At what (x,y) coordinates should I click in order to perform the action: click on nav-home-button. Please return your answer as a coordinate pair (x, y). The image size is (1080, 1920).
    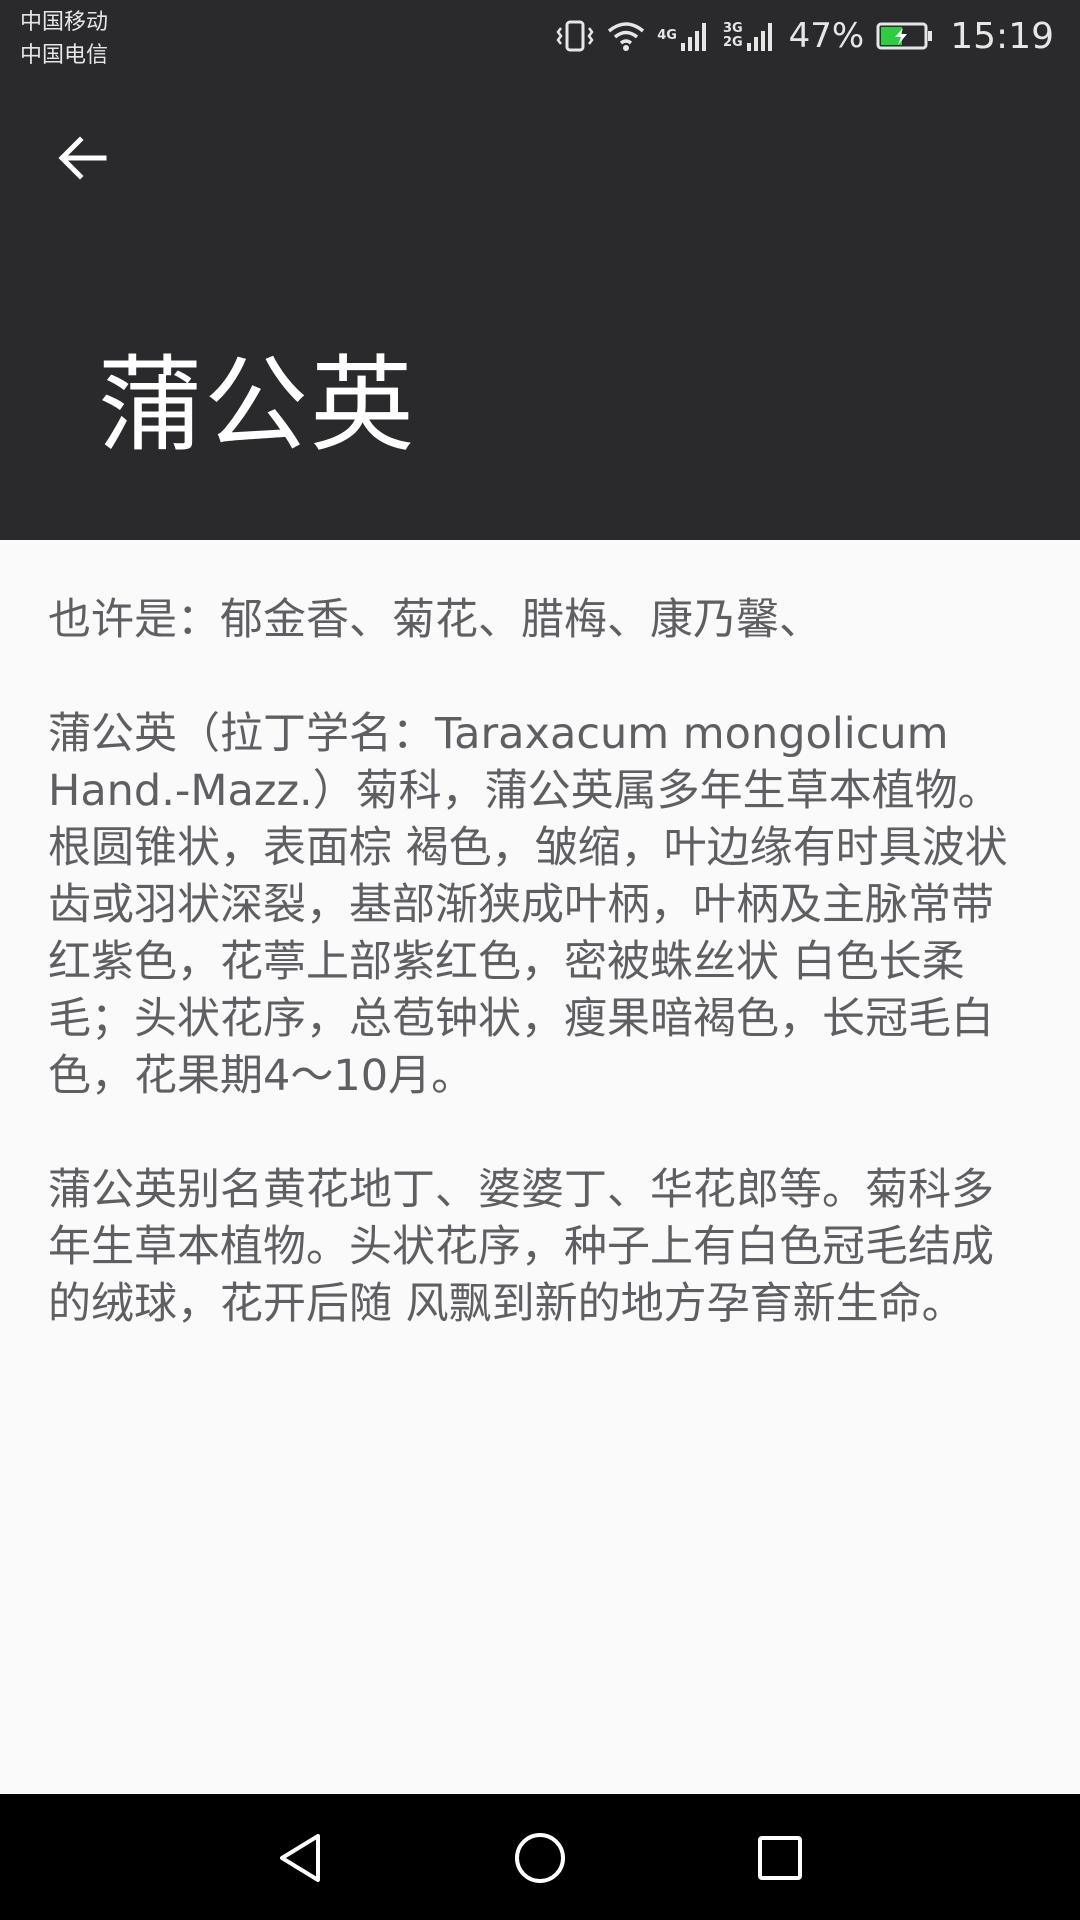
    Looking at the image, I should click on (540, 1858).